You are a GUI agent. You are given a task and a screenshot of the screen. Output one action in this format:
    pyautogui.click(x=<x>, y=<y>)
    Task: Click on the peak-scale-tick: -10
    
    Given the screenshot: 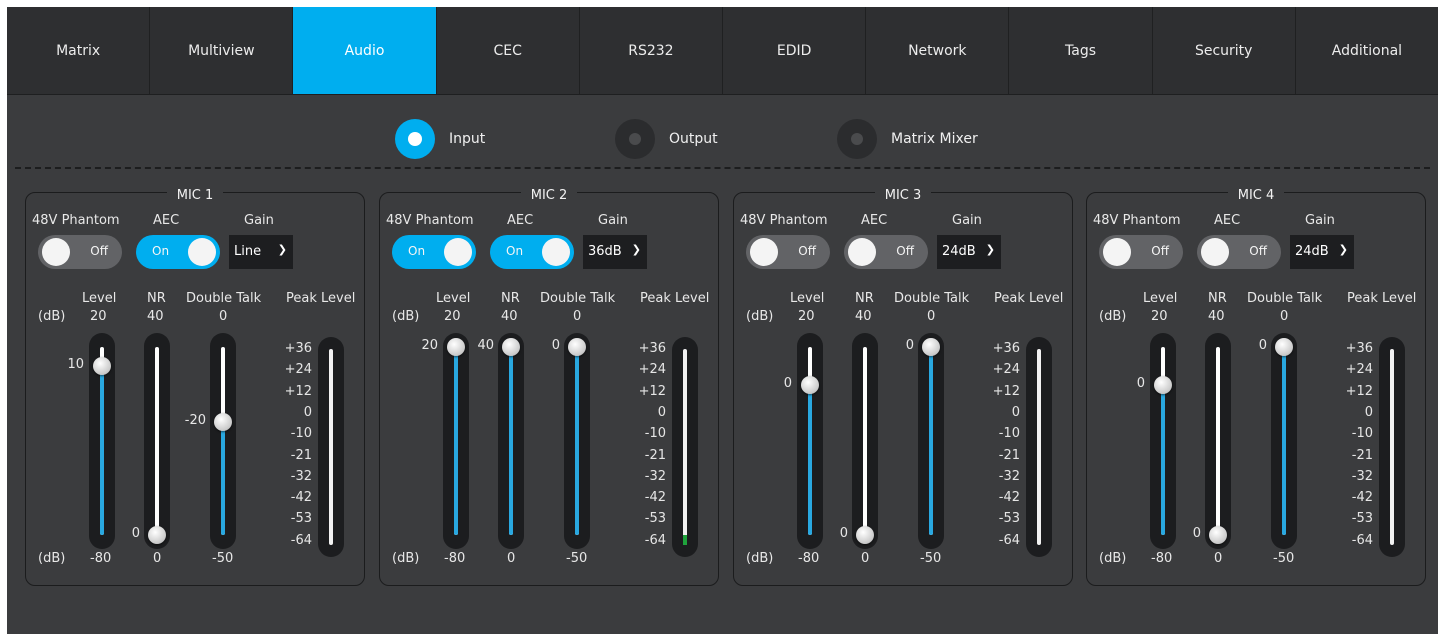 What is the action you would take?
    pyautogui.click(x=1362, y=434)
    